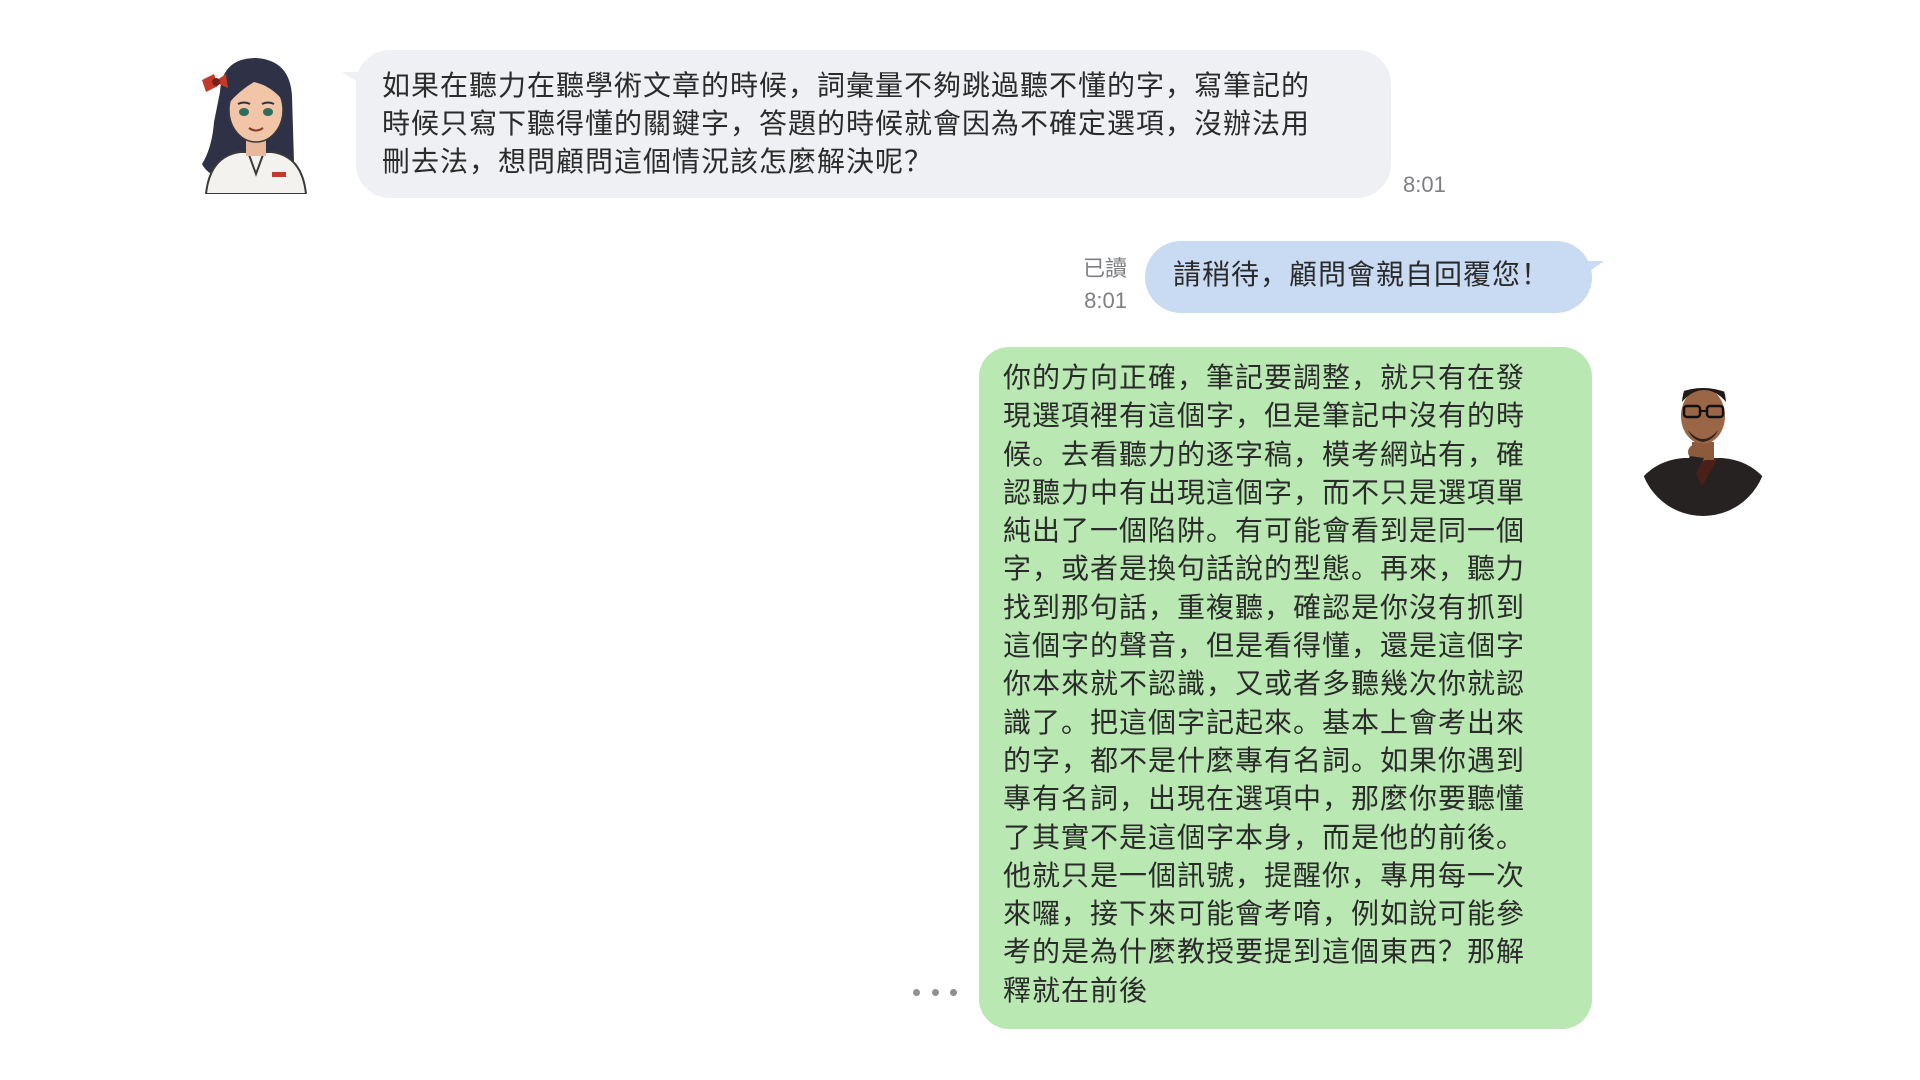  Describe the element at coordinates (1104, 268) in the screenshot. I see `read-status: 已讀` at that location.